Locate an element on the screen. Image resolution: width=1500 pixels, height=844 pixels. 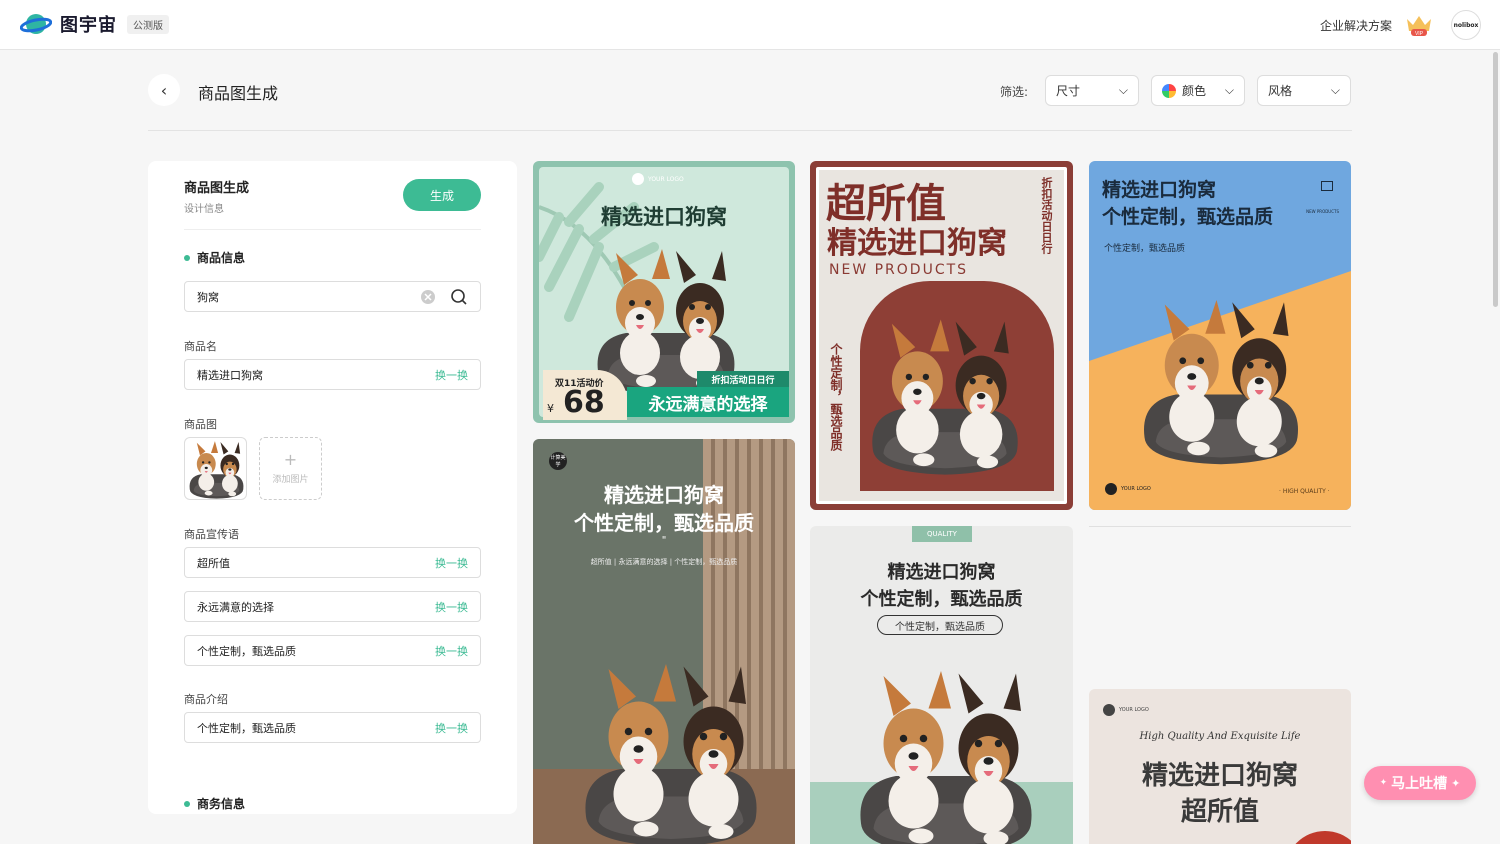
add-image-button: + 添加图片 is located at coordinates (290, 468).